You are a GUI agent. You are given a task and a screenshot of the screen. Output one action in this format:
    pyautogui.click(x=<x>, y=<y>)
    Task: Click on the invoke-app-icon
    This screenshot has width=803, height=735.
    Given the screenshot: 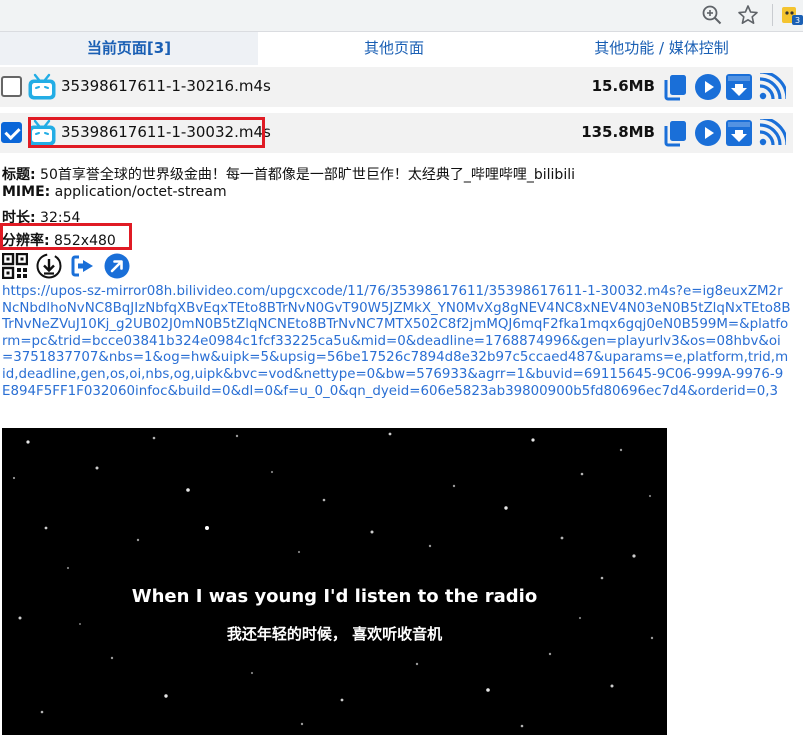 What is the action you would take?
    pyautogui.click(x=83, y=266)
    